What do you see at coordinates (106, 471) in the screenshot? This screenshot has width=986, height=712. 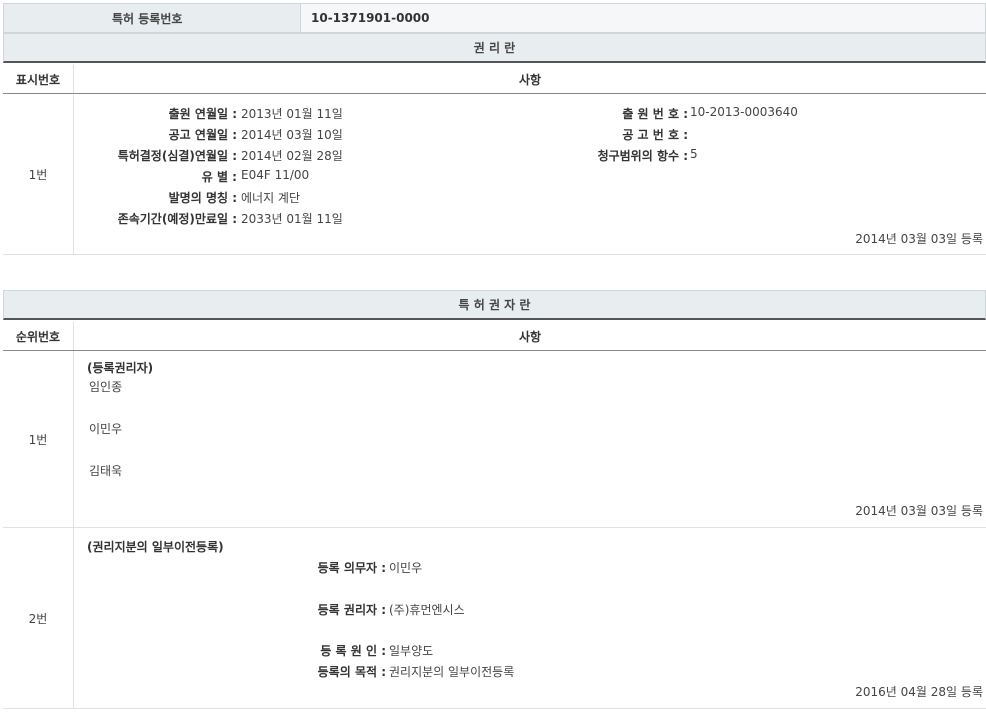 I see `holder-name: 김태욱` at bounding box center [106, 471].